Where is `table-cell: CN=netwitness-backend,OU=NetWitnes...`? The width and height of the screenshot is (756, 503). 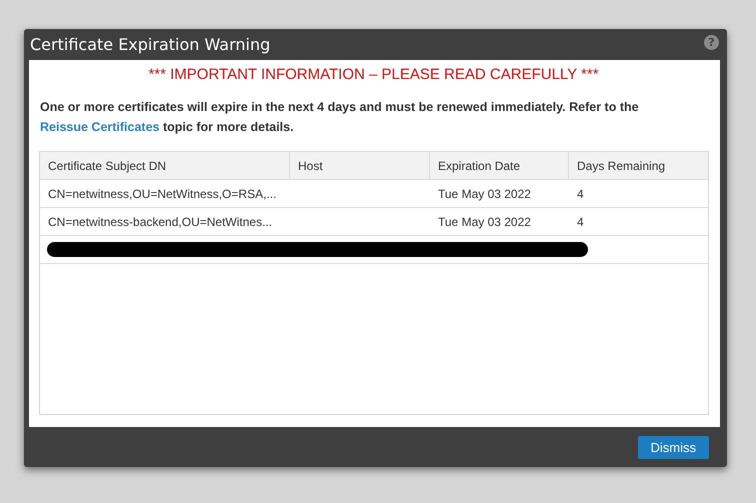 table-cell: CN=netwitness-backend,OU=NetWitnes... is located at coordinates (160, 221).